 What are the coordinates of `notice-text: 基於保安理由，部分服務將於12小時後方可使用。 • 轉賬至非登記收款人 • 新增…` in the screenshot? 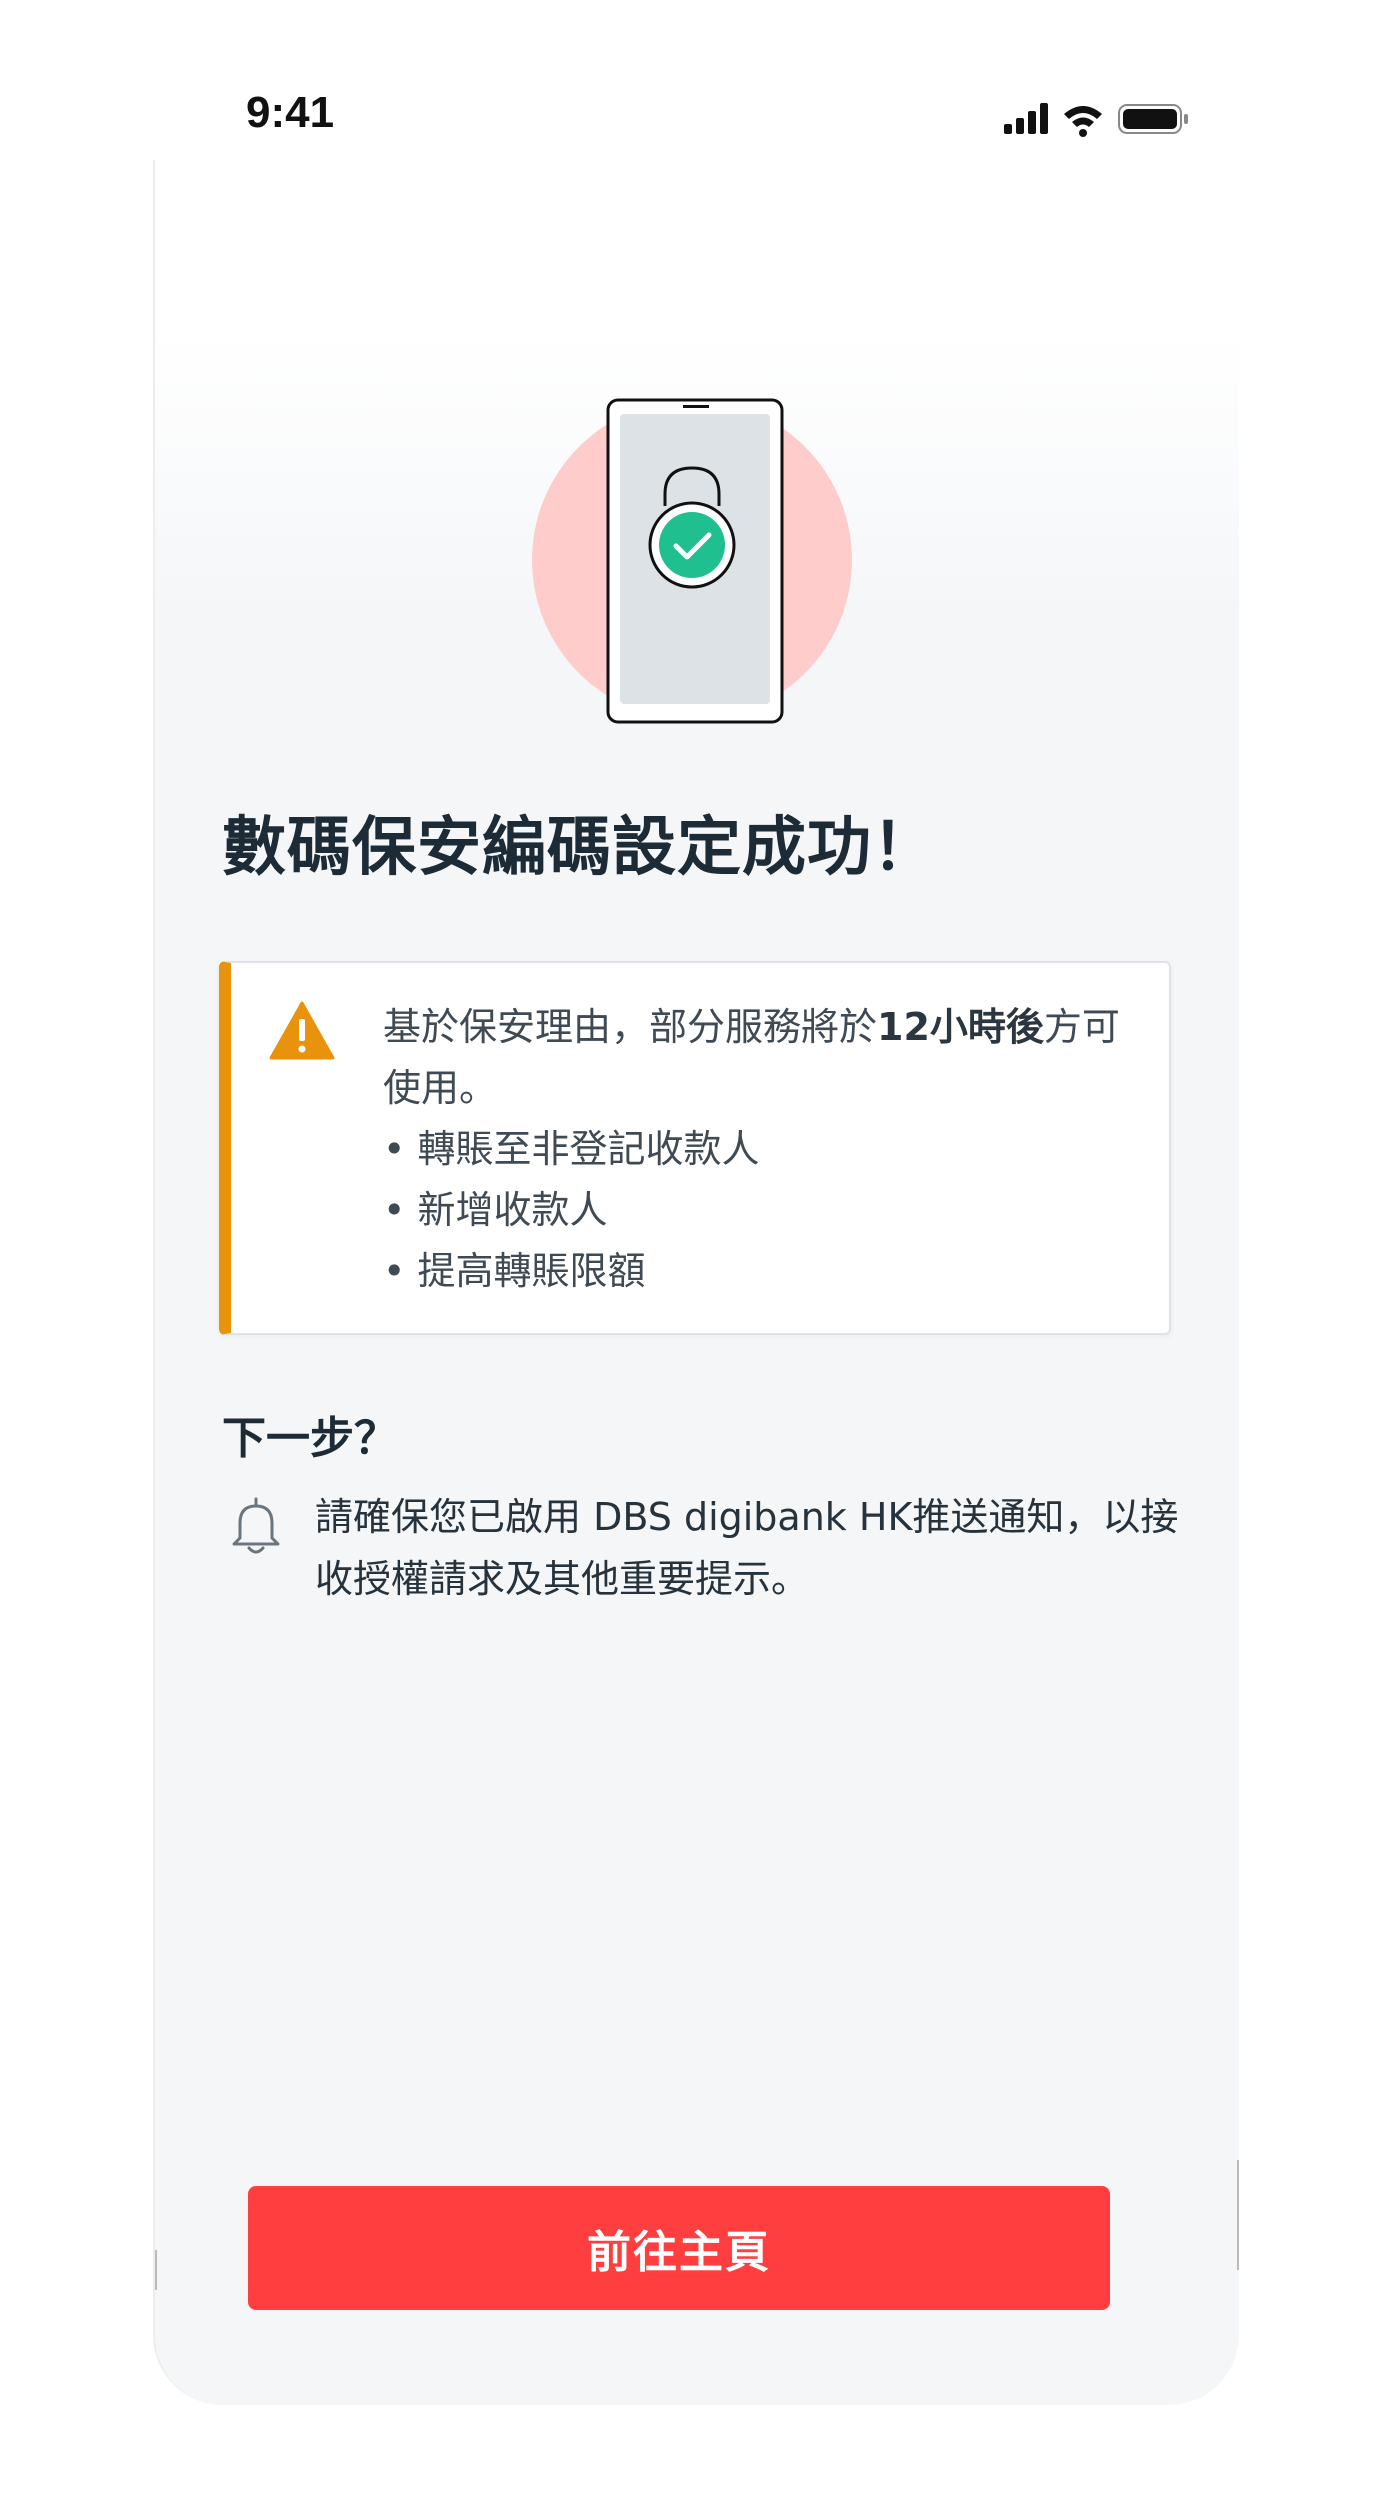 It's located at (763, 1149).